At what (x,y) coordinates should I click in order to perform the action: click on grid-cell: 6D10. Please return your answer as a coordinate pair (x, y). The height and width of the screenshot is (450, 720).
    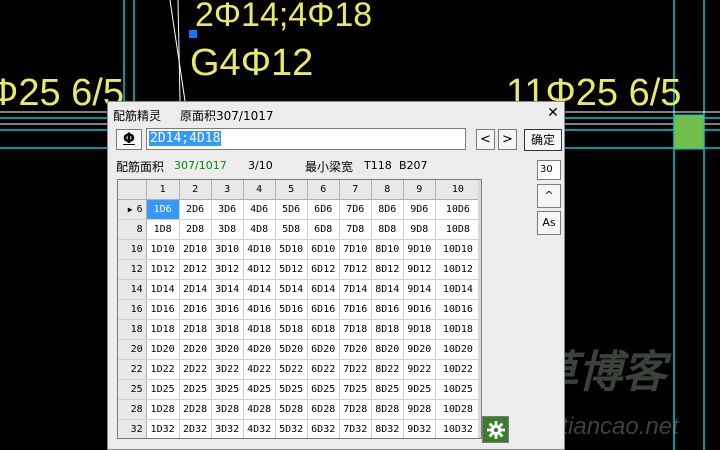
    Looking at the image, I should click on (323, 249).